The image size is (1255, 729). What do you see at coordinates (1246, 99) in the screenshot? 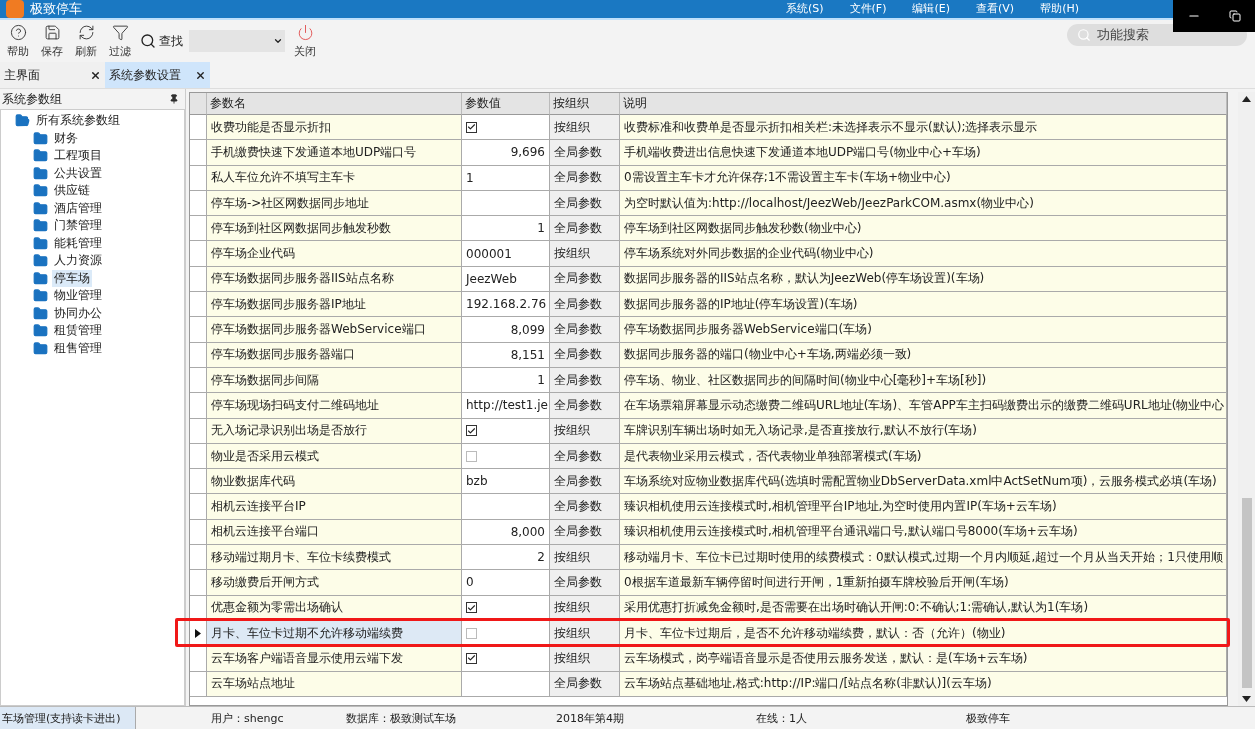
I see `scroll-up-icon` at bounding box center [1246, 99].